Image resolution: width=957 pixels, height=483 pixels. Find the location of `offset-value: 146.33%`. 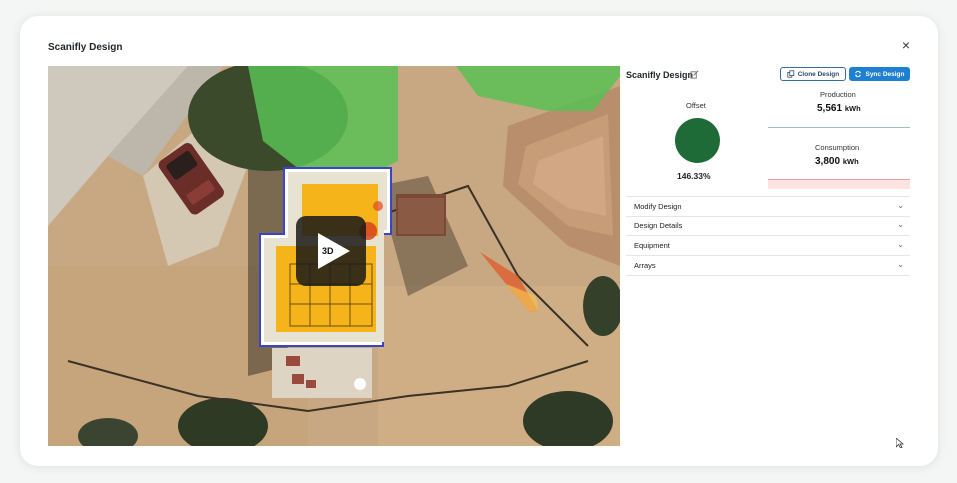

offset-value: 146.33% is located at coordinates (694, 176).